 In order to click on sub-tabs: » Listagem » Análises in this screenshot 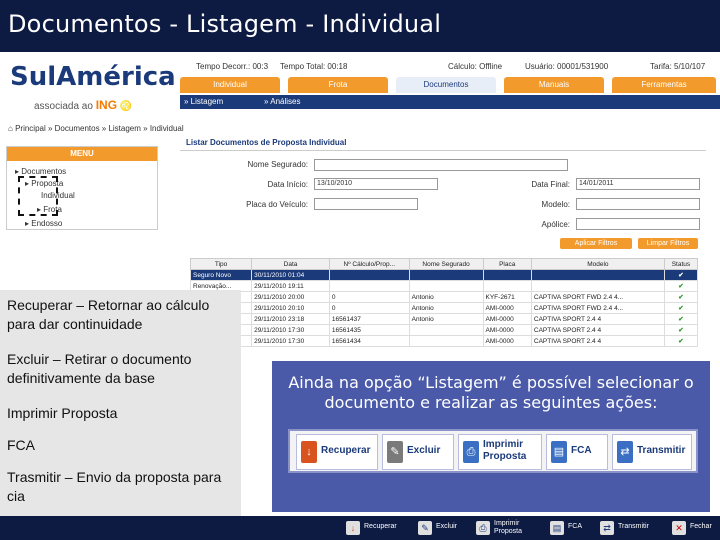, I will do `click(450, 102)`.